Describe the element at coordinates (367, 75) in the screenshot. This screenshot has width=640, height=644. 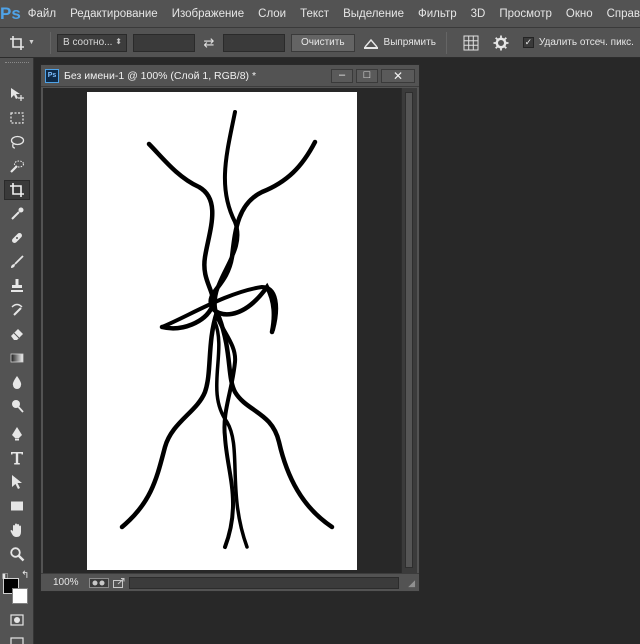
I see `maximize-button: □` at that location.